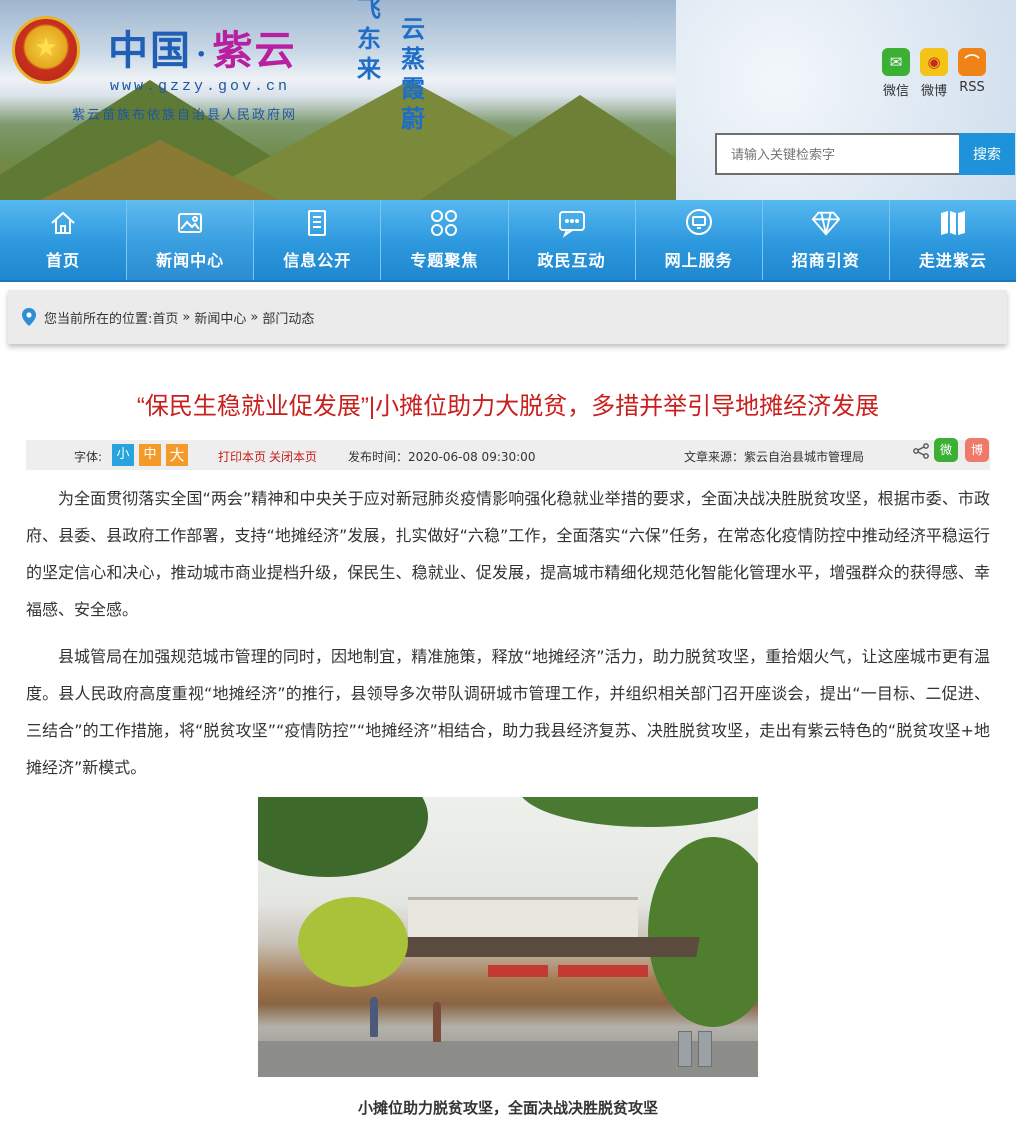  Describe the element at coordinates (946, 450) in the screenshot. I see `share-wechat-icon: 微` at that location.